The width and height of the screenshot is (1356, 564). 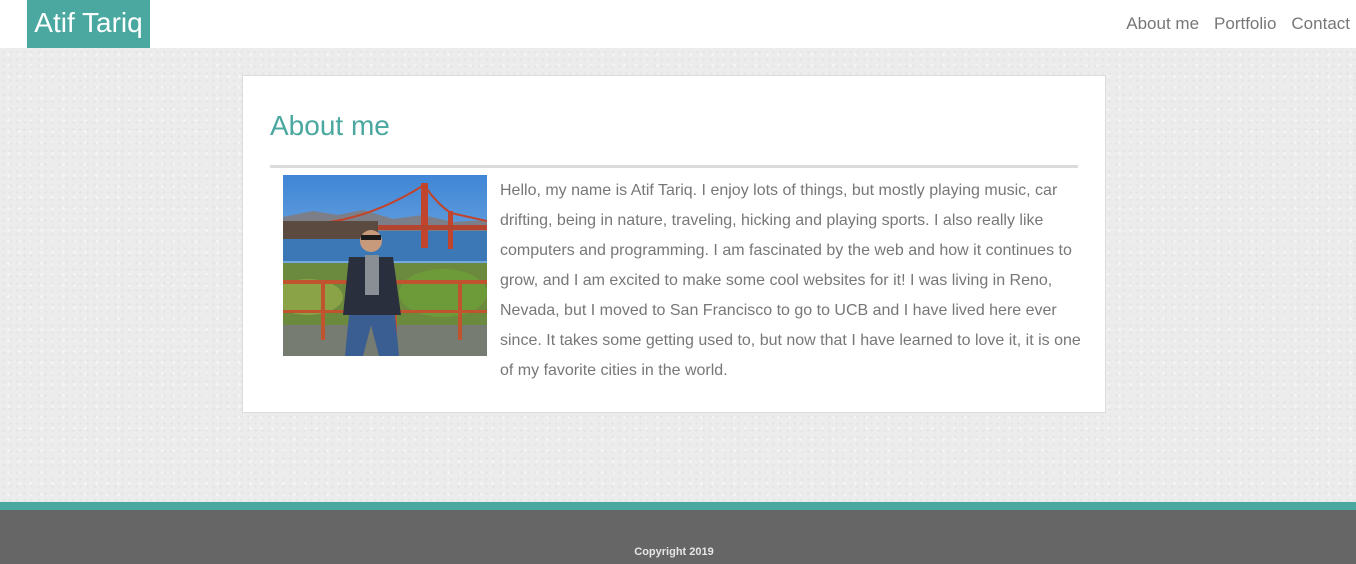 I want to click on profile-photo, so click(x=385, y=265).